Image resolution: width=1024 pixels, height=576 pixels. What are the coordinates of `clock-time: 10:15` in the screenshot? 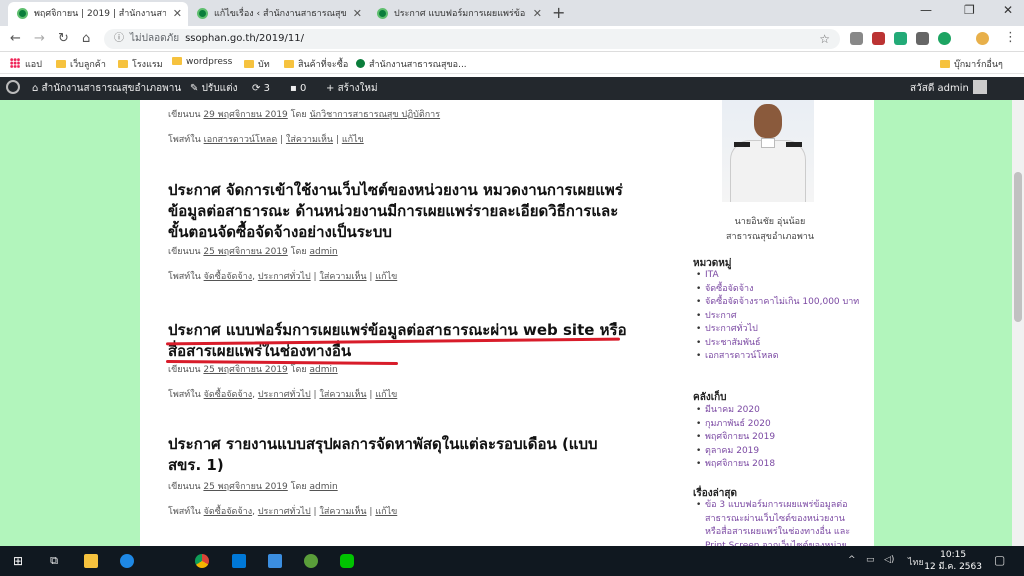 It's located at (953, 555).